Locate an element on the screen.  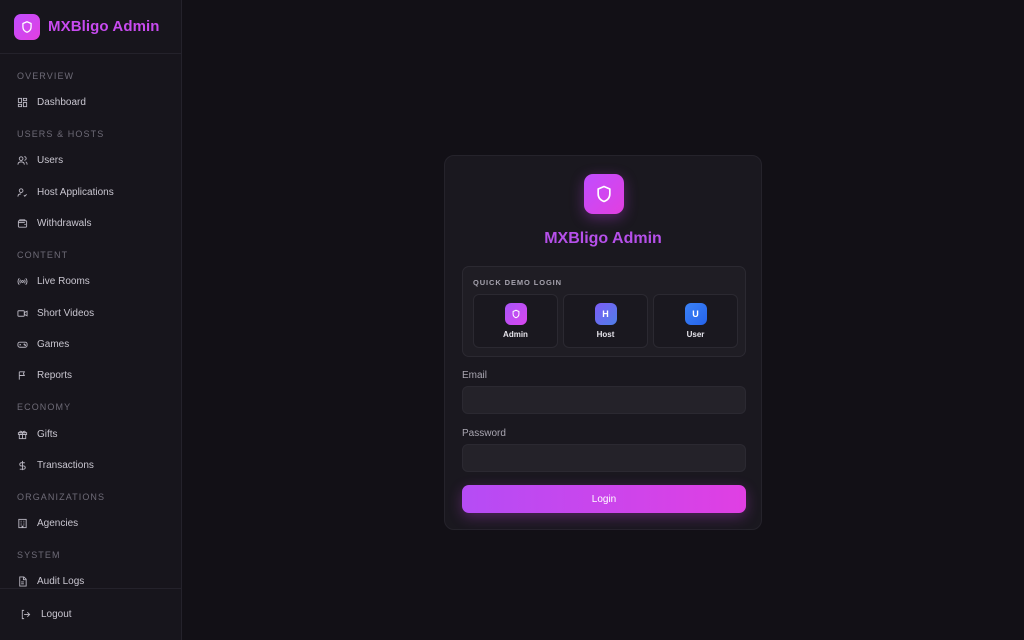
demo-account-name: Admin is located at coordinates (515, 334).